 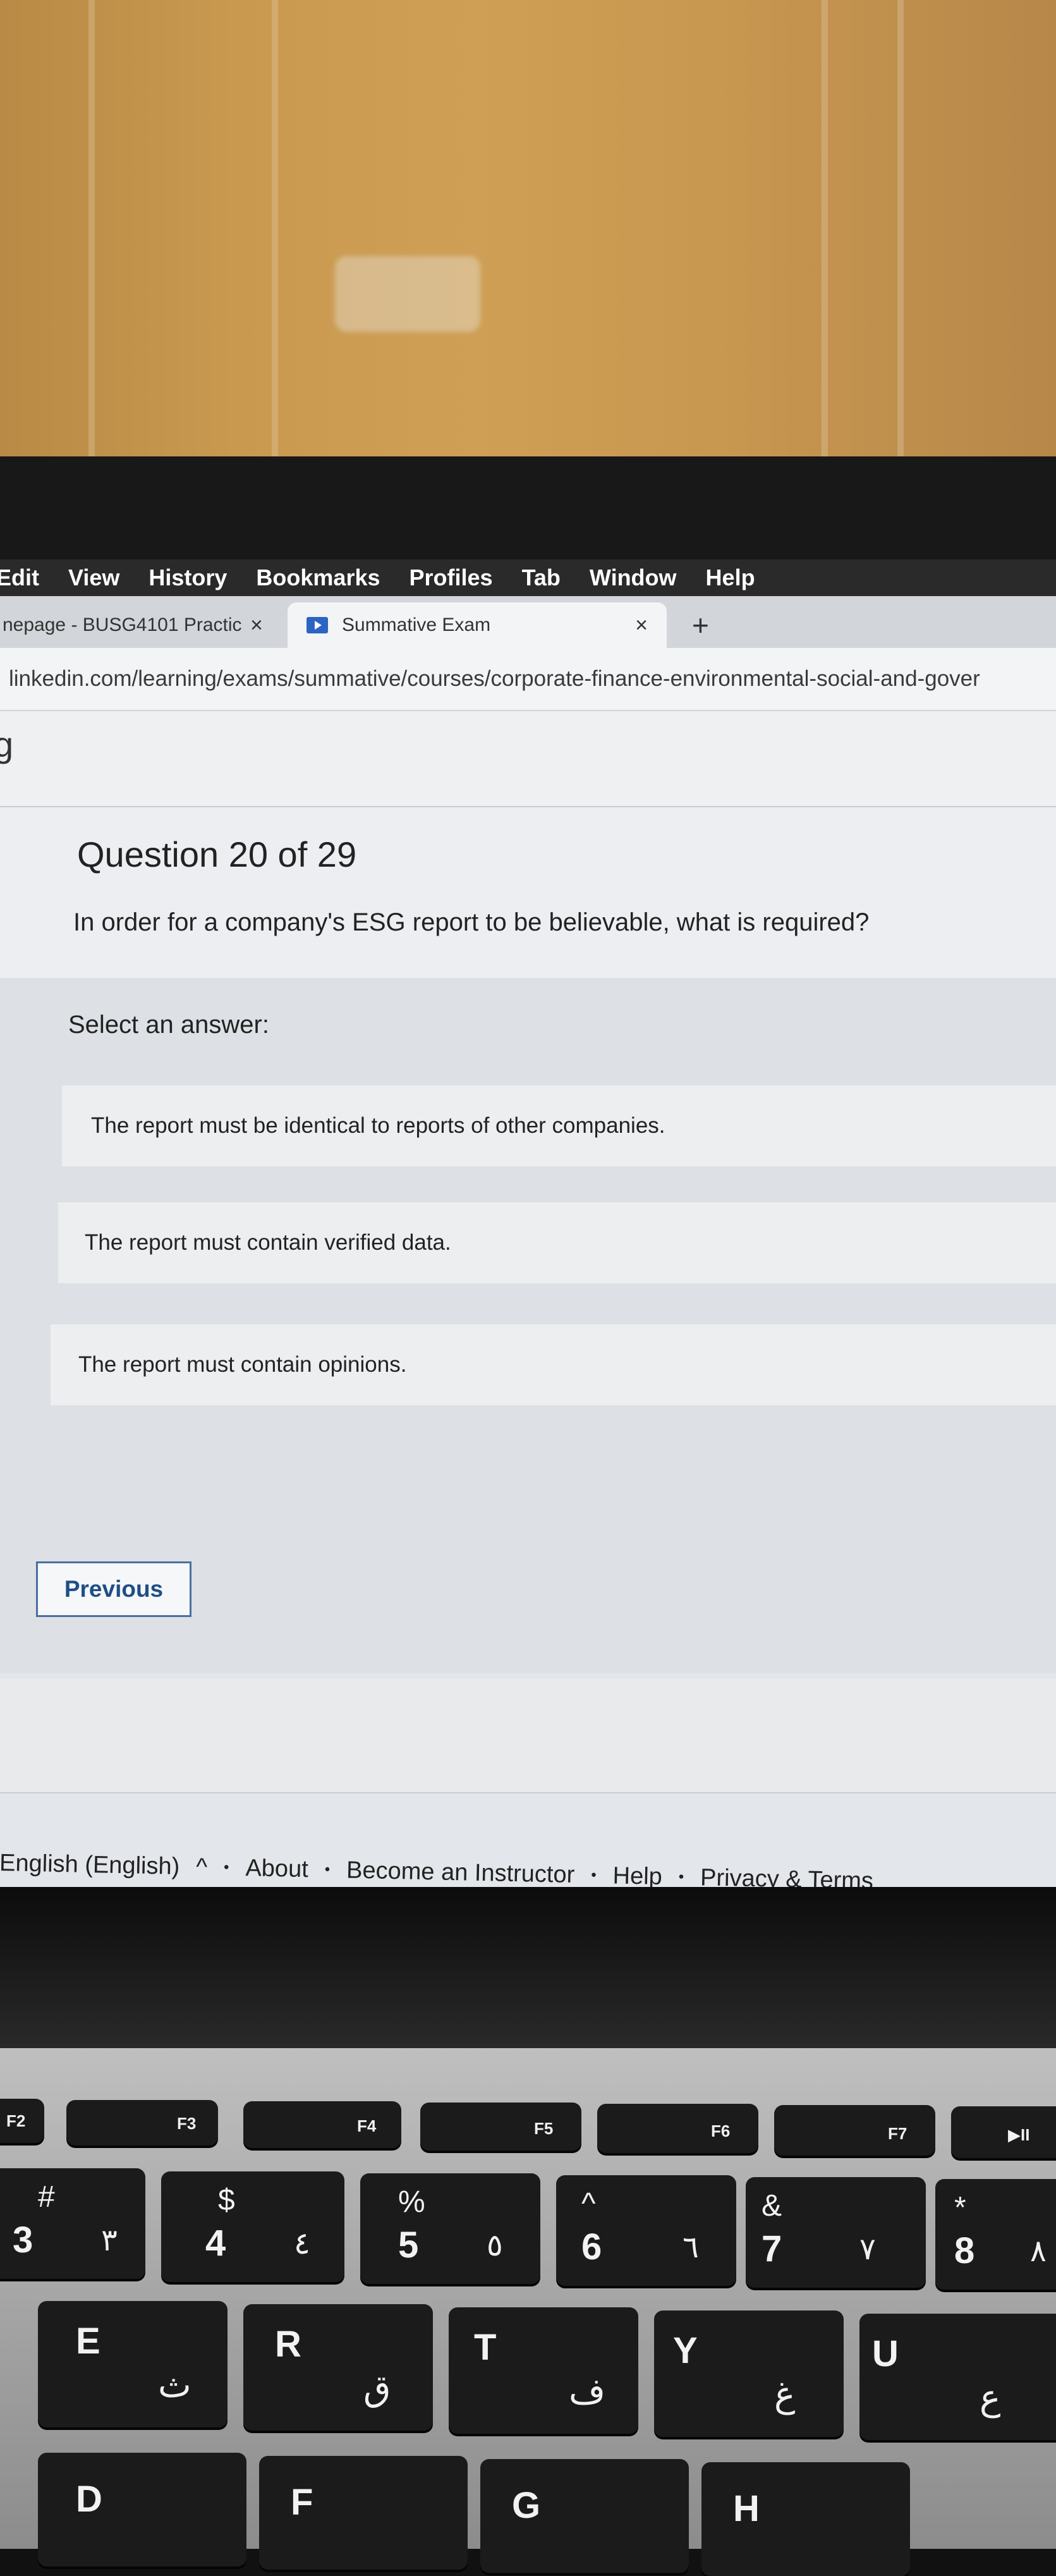 What do you see at coordinates (528, 510) in the screenshot?
I see `laptop-bezel` at bounding box center [528, 510].